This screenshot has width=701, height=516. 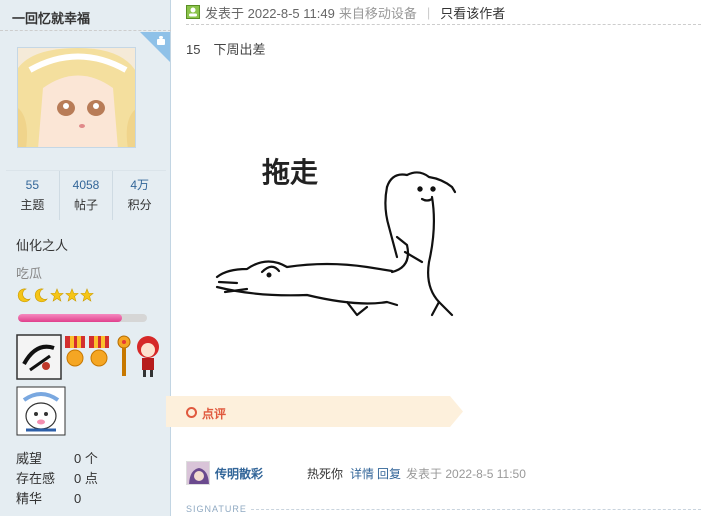 What do you see at coordinates (466, 473) in the screenshot?
I see `comment-time: 发表于 2022-8-5 11:50` at bounding box center [466, 473].